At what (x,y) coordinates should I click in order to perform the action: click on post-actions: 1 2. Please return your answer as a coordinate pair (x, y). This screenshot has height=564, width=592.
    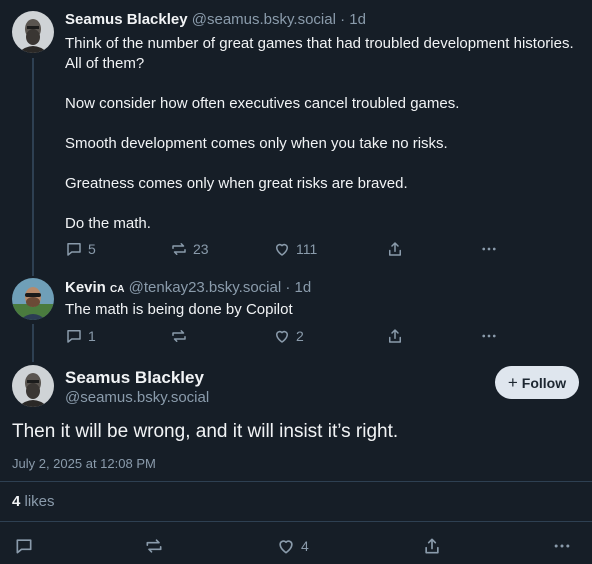
    Looking at the image, I should click on (285, 337).